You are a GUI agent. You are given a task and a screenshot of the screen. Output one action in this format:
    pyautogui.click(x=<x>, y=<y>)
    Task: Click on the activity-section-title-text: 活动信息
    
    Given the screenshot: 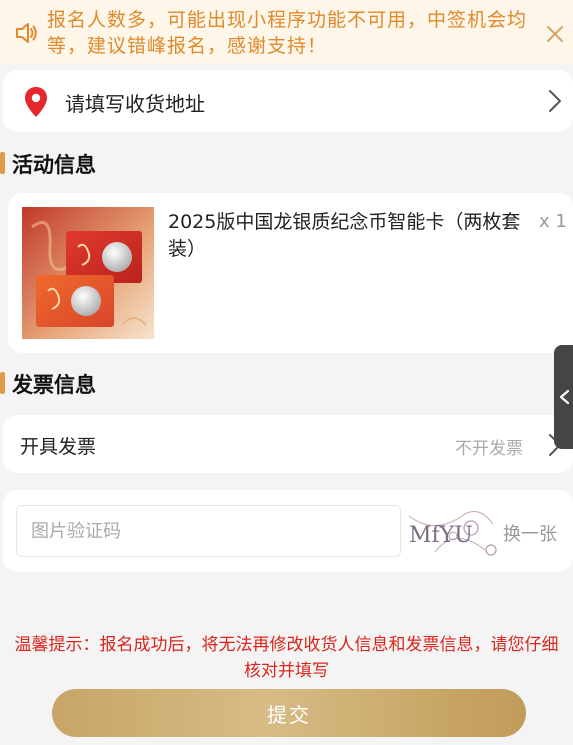 What is the action you would take?
    pyautogui.click(x=54, y=165)
    